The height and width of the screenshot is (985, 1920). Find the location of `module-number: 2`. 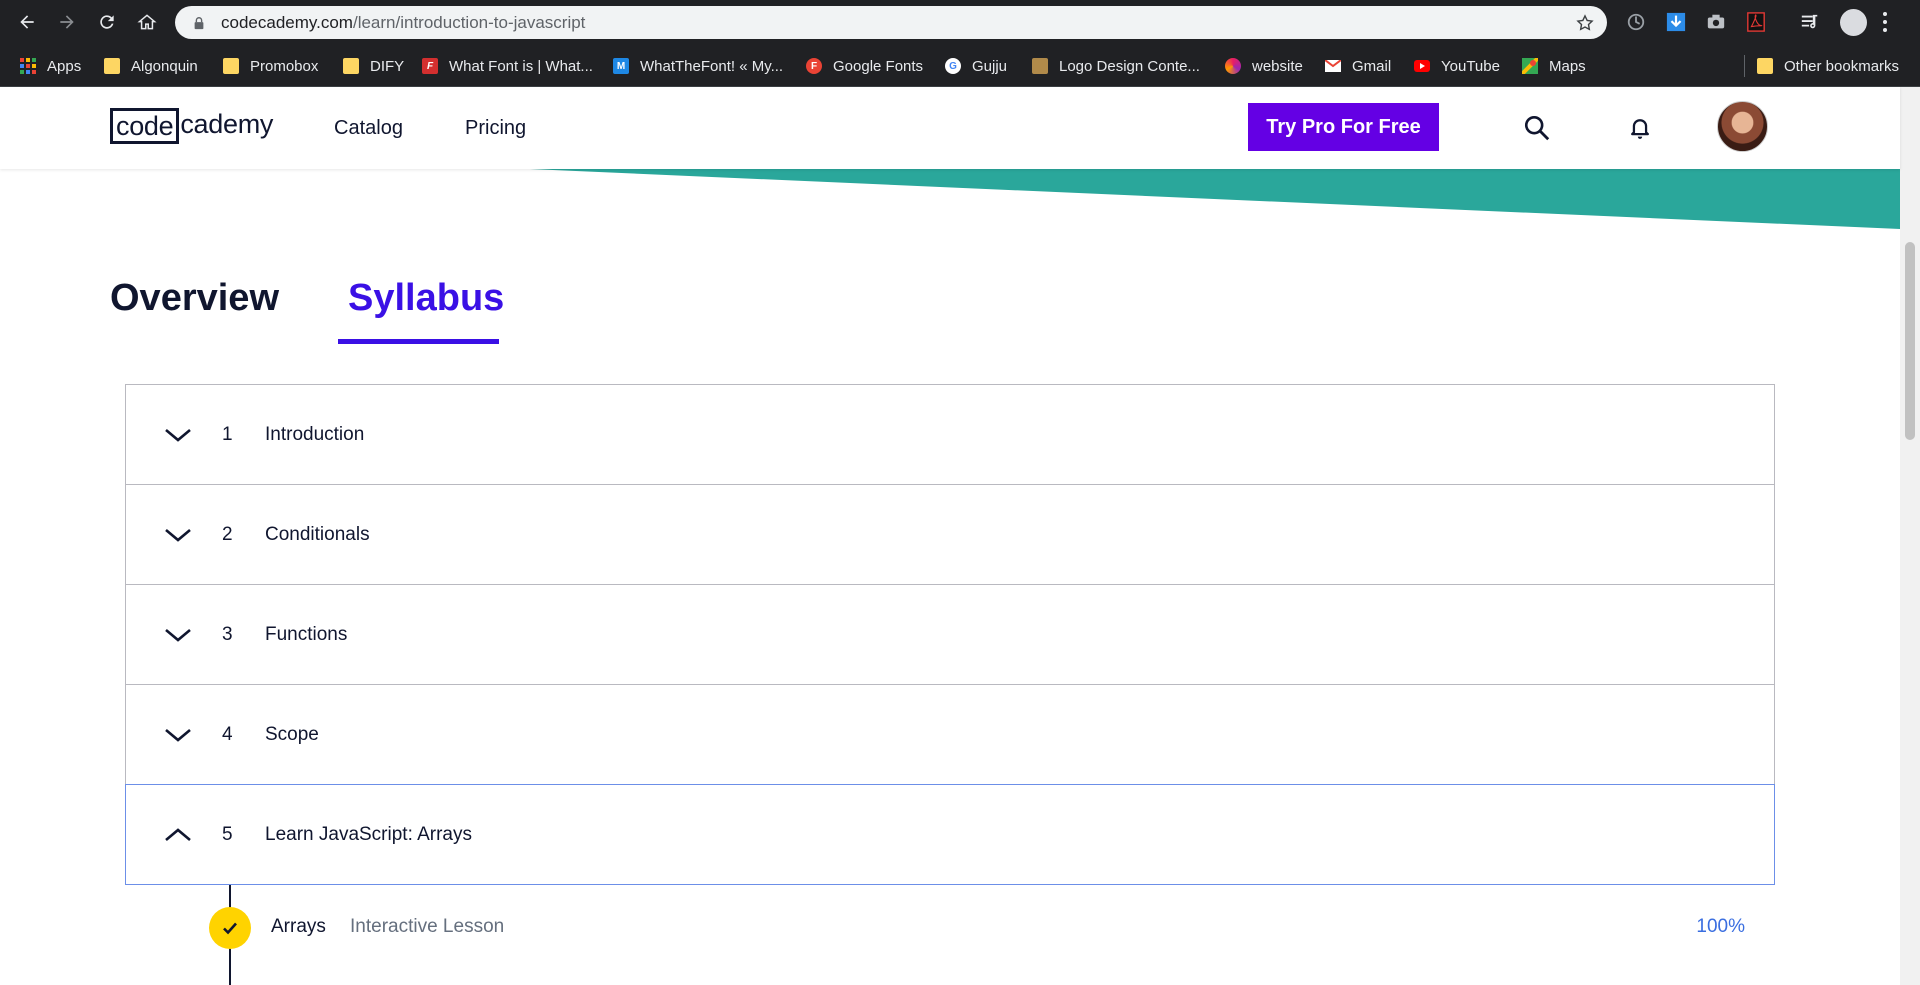

module-number: 2 is located at coordinates (227, 534).